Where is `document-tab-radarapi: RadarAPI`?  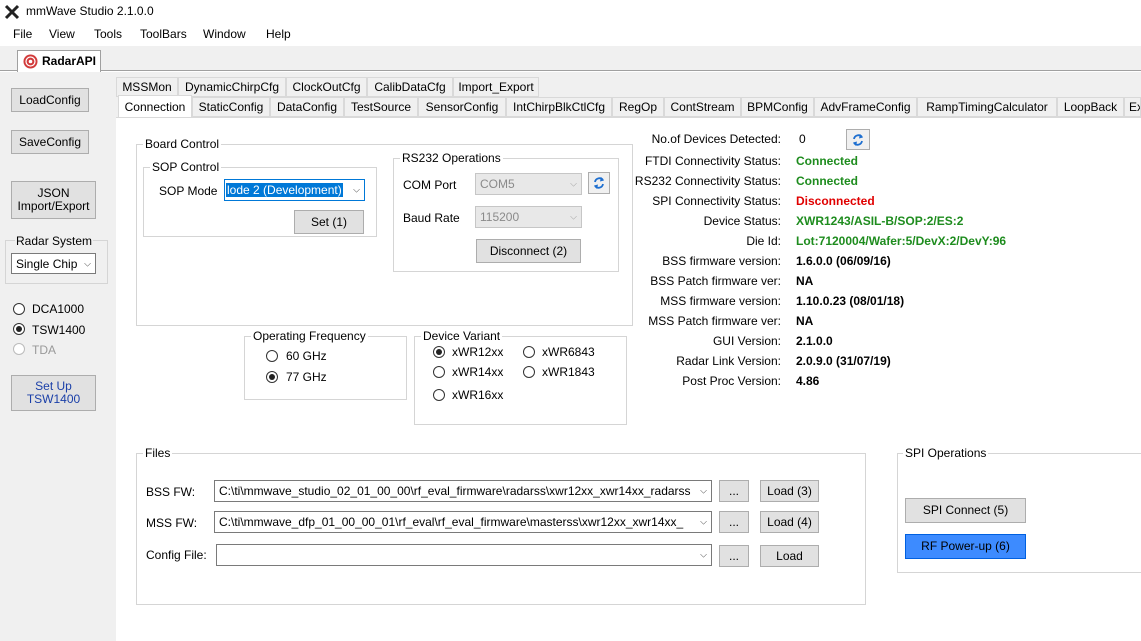 document-tab-radarapi: RadarAPI is located at coordinates (59, 61).